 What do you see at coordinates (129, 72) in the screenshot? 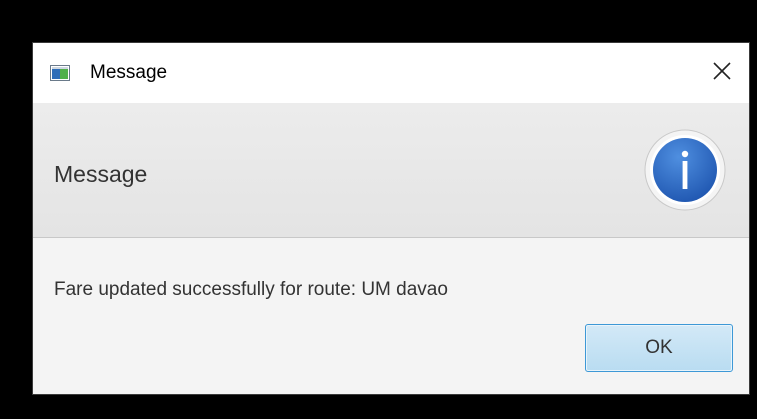
I see `window-title: Message` at bounding box center [129, 72].